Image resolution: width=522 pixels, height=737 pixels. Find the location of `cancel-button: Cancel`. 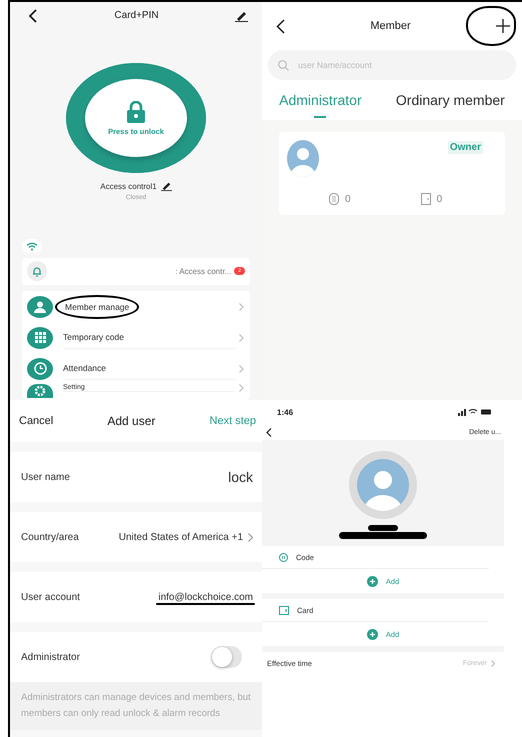

cancel-button: Cancel is located at coordinates (36, 421).